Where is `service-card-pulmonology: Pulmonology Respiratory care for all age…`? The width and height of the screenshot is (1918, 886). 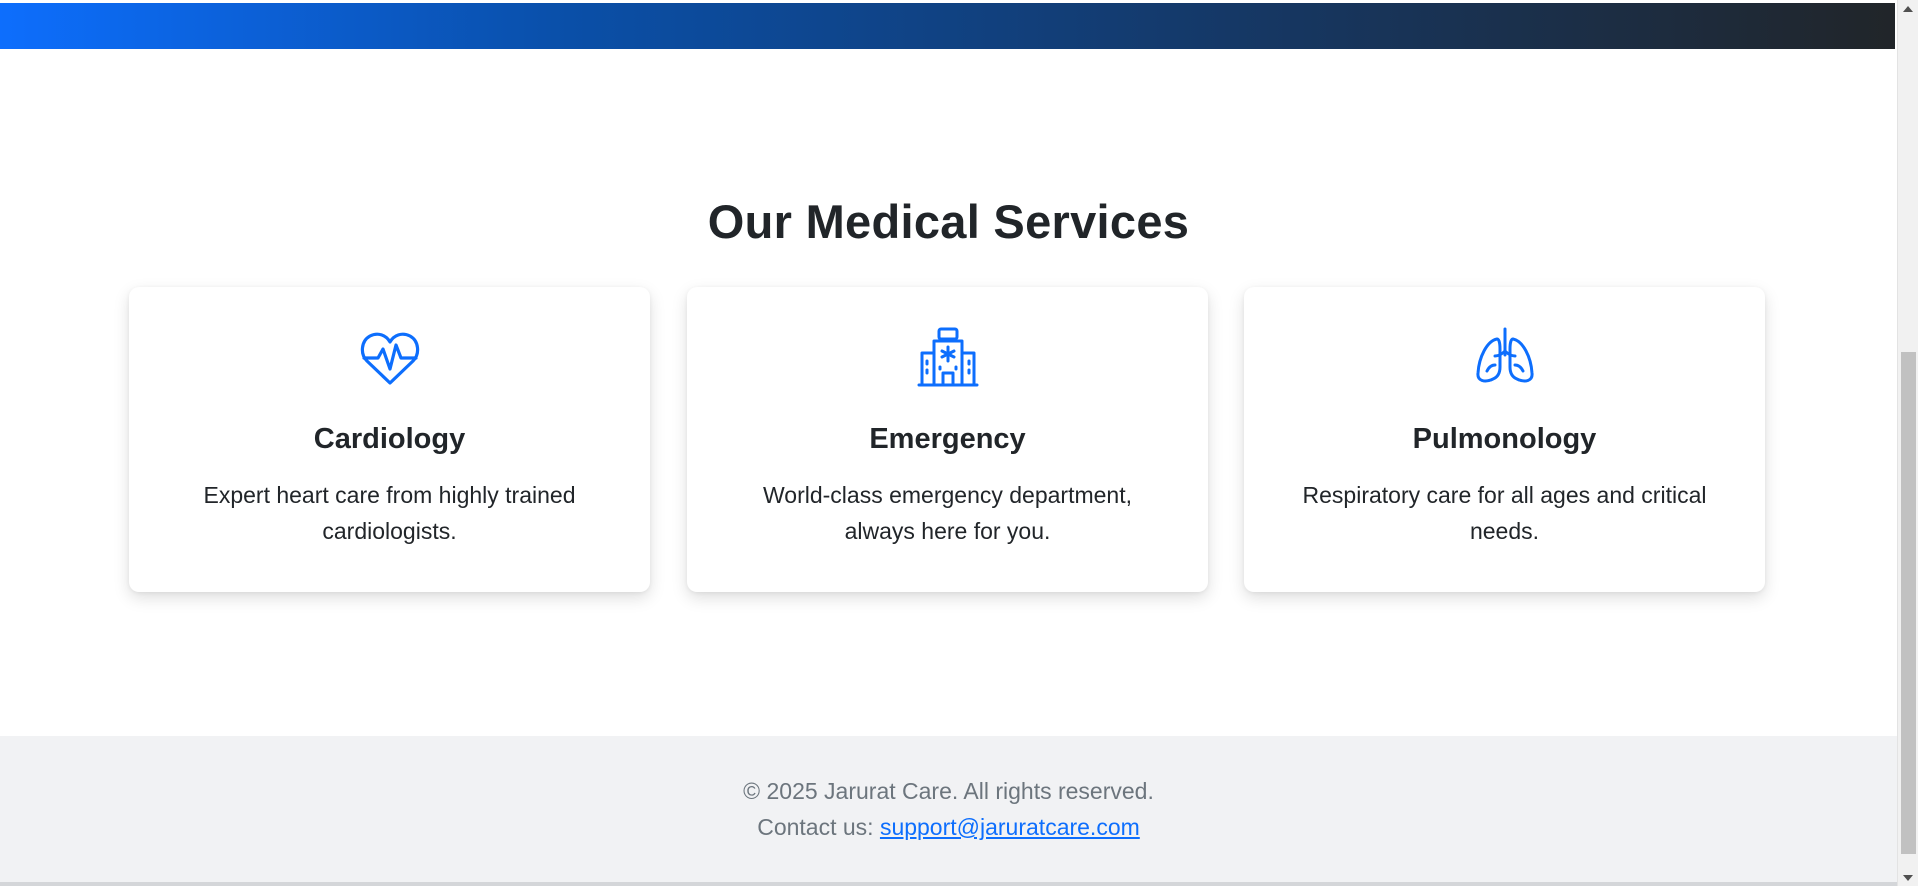 service-card-pulmonology: Pulmonology Respiratory care for all age… is located at coordinates (1504, 439).